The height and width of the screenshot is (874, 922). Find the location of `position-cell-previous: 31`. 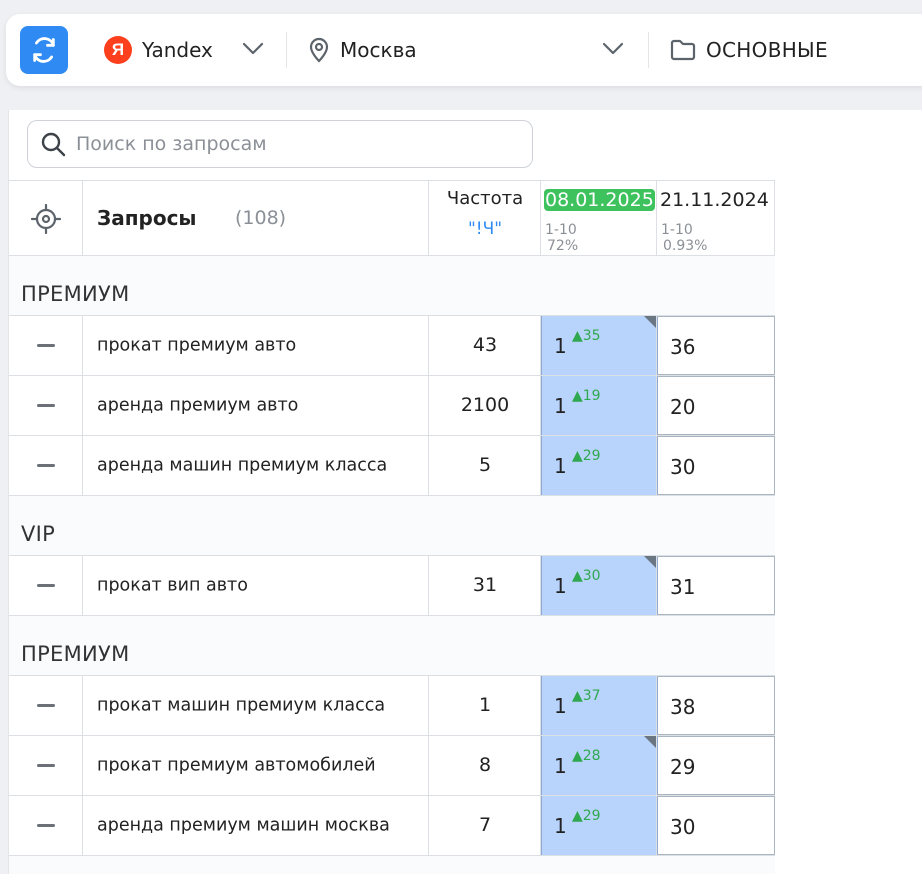

position-cell-previous: 31 is located at coordinates (716, 585).